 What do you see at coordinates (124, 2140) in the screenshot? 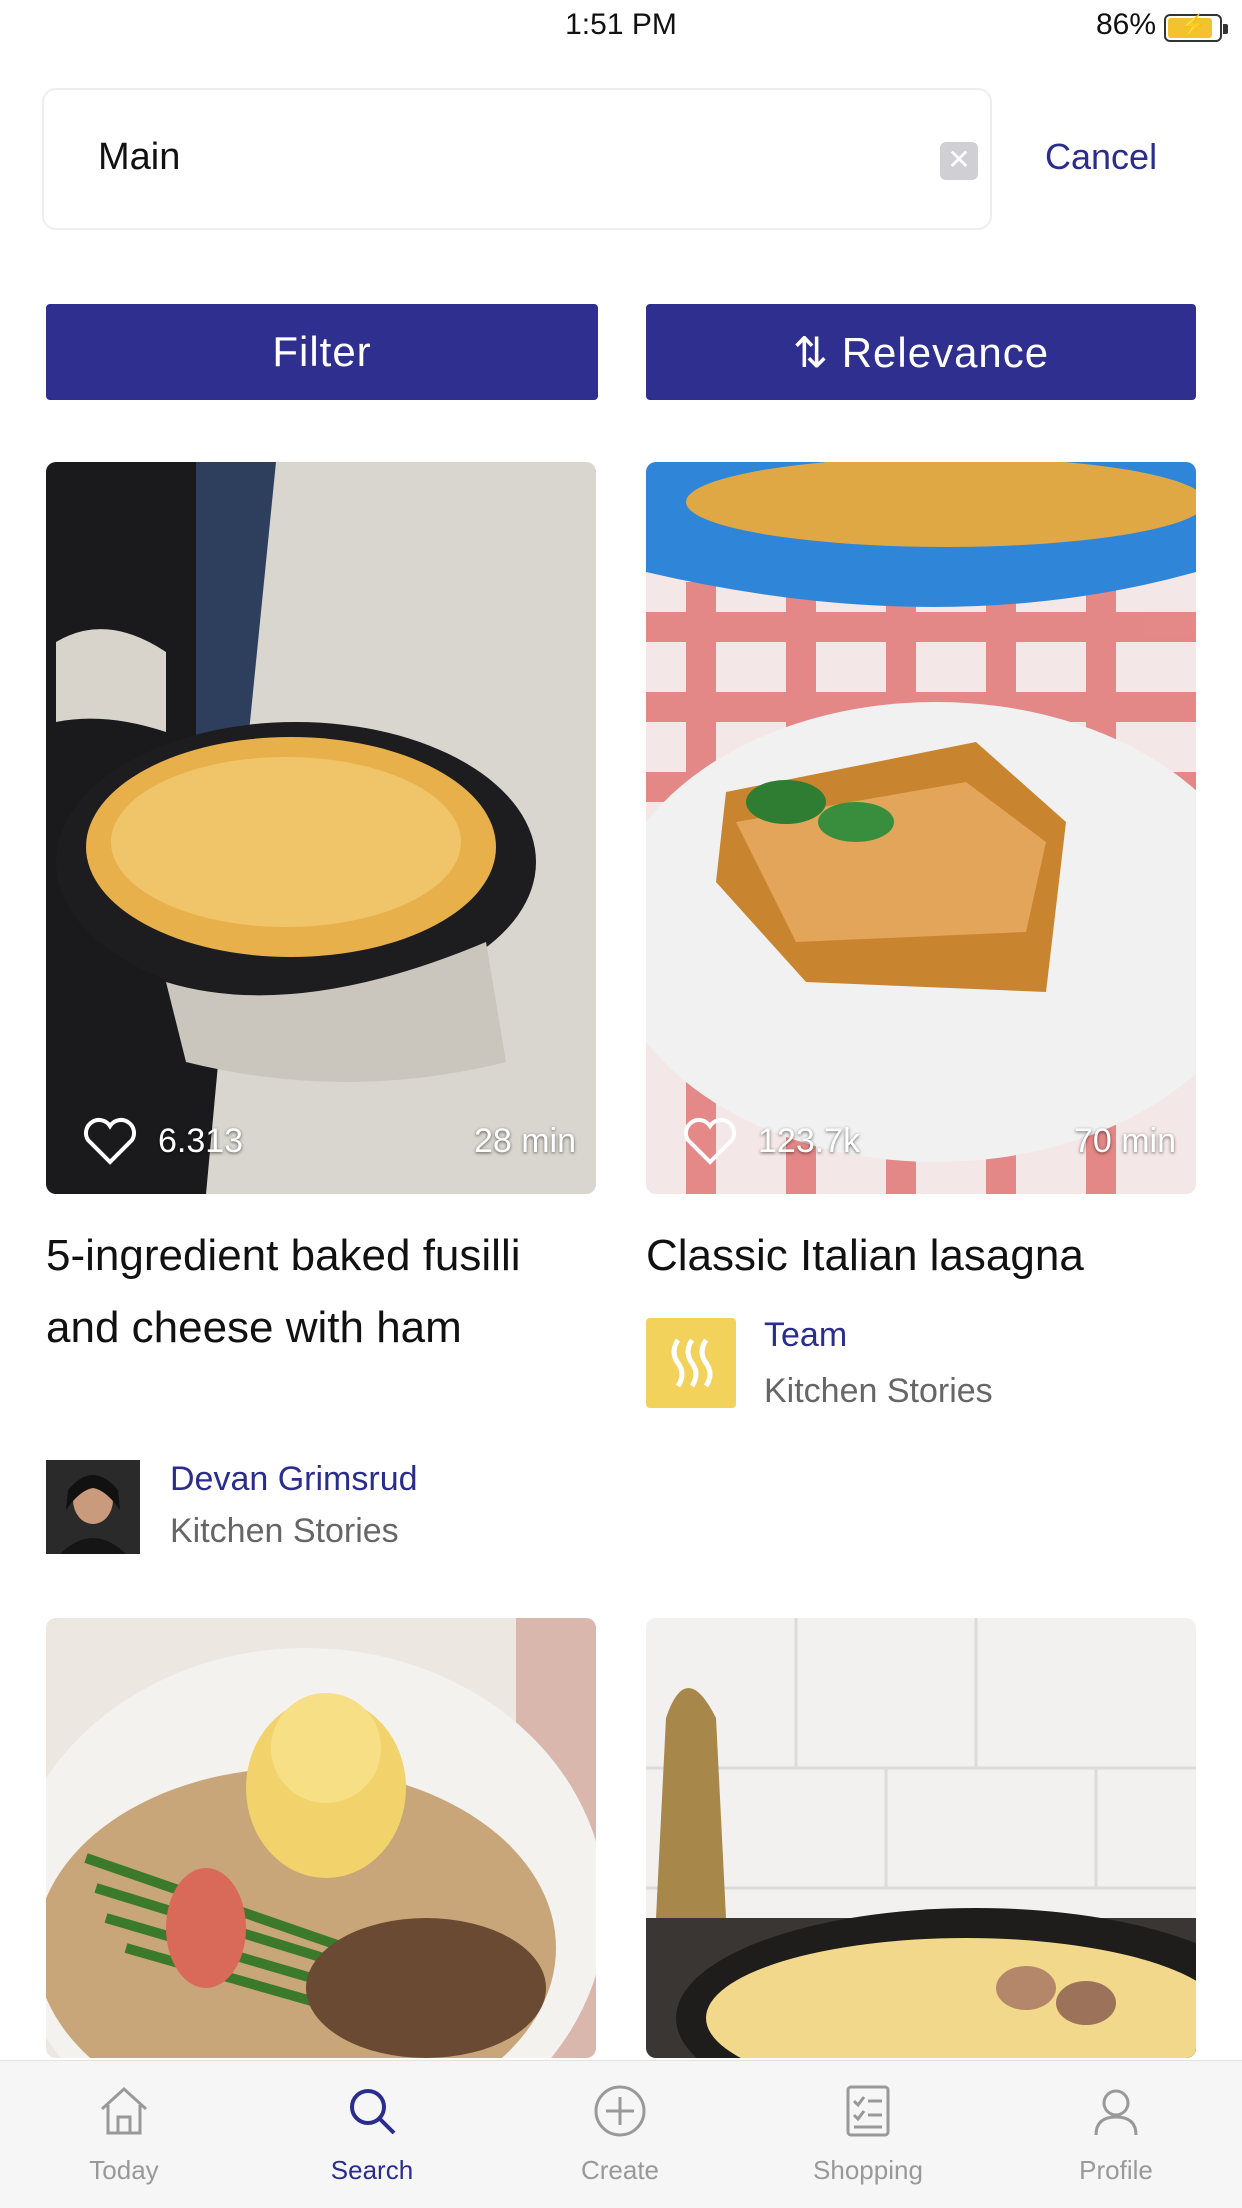
I see `nav-item-today: Today` at bounding box center [124, 2140].